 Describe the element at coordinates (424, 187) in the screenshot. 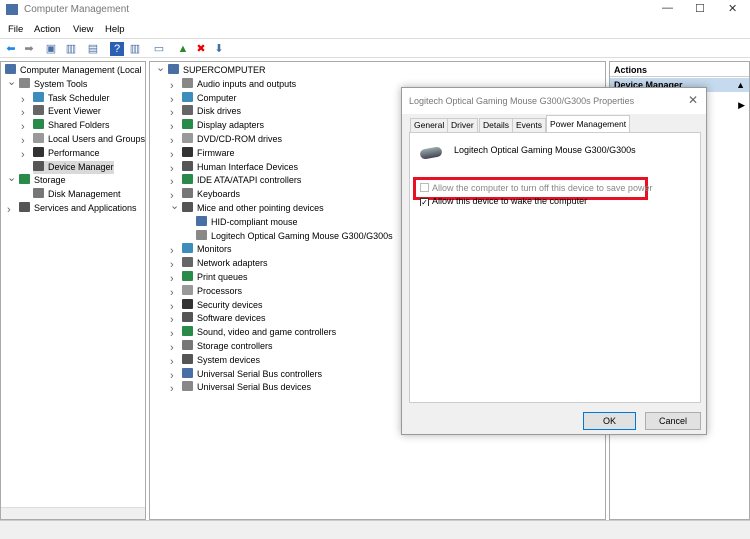

I see `checkbox-unchecked` at that location.